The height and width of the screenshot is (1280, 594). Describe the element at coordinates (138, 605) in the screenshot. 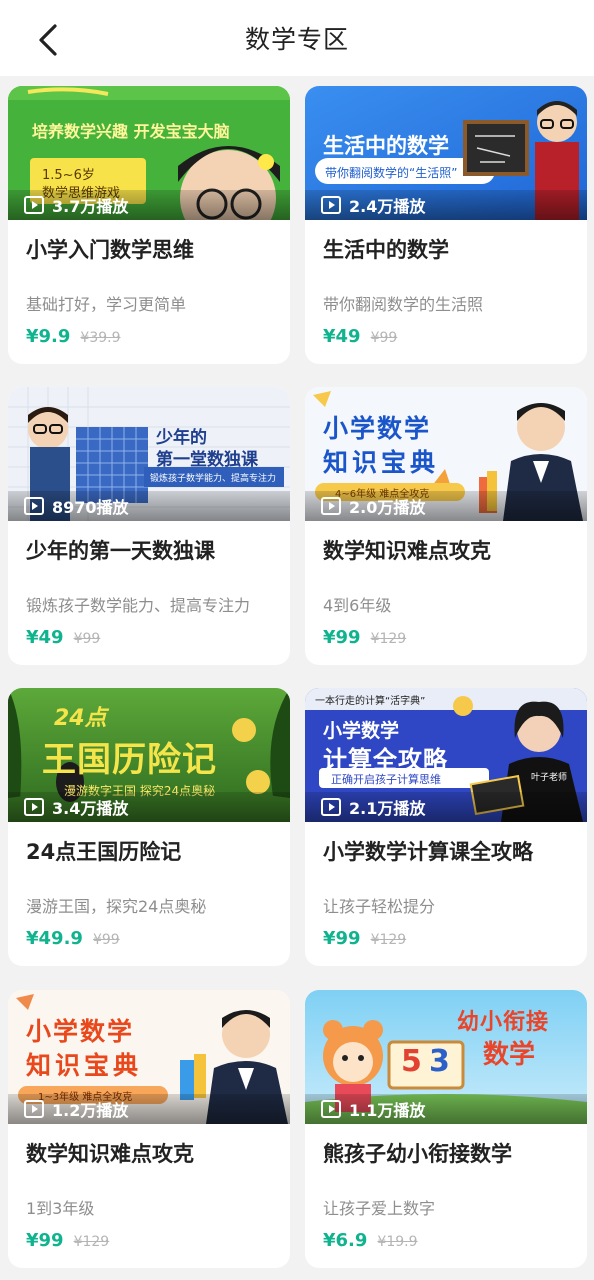

I see `course-subtitle: 锻炼孩子数学能力、提高专注力` at that location.